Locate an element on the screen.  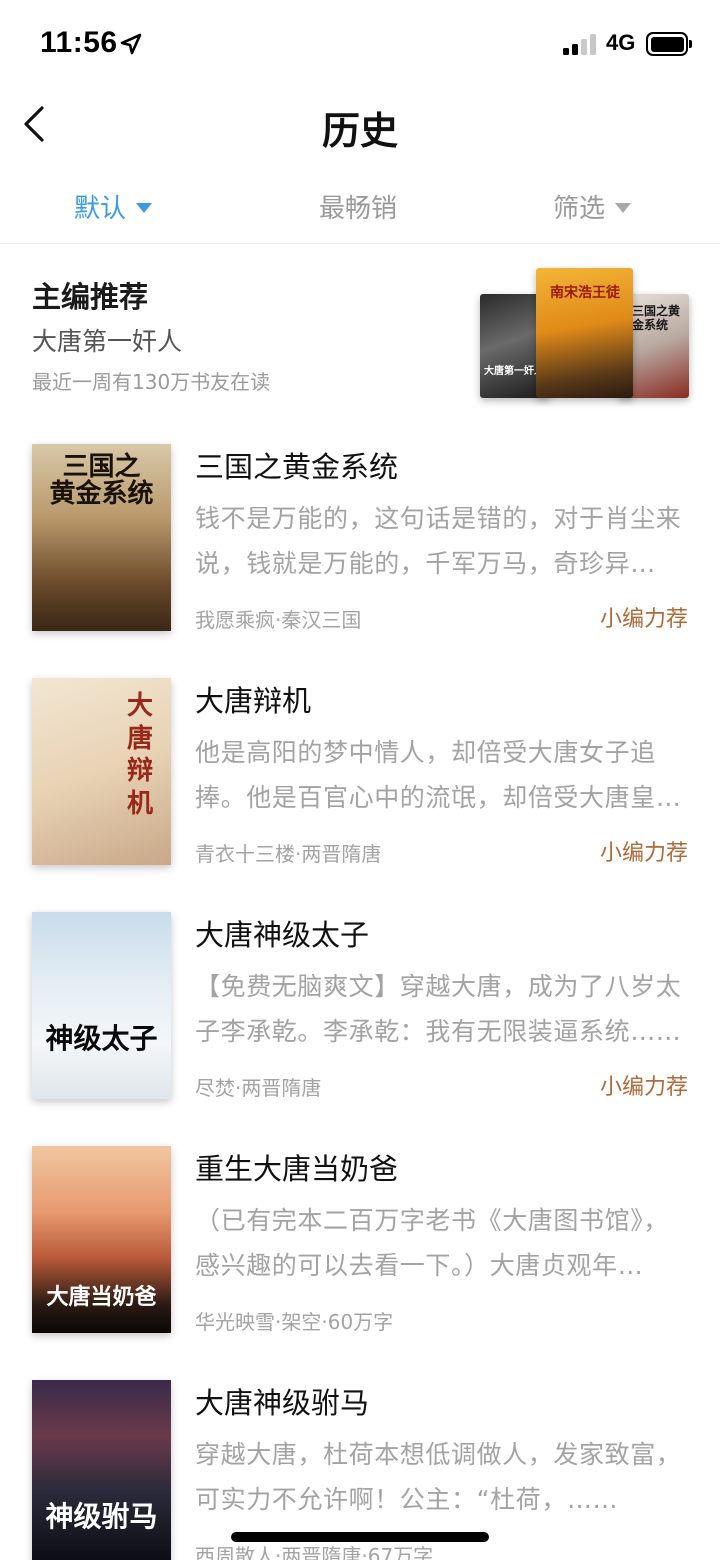
book-title: 大唐神级驸马 is located at coordinates (282, 1403).